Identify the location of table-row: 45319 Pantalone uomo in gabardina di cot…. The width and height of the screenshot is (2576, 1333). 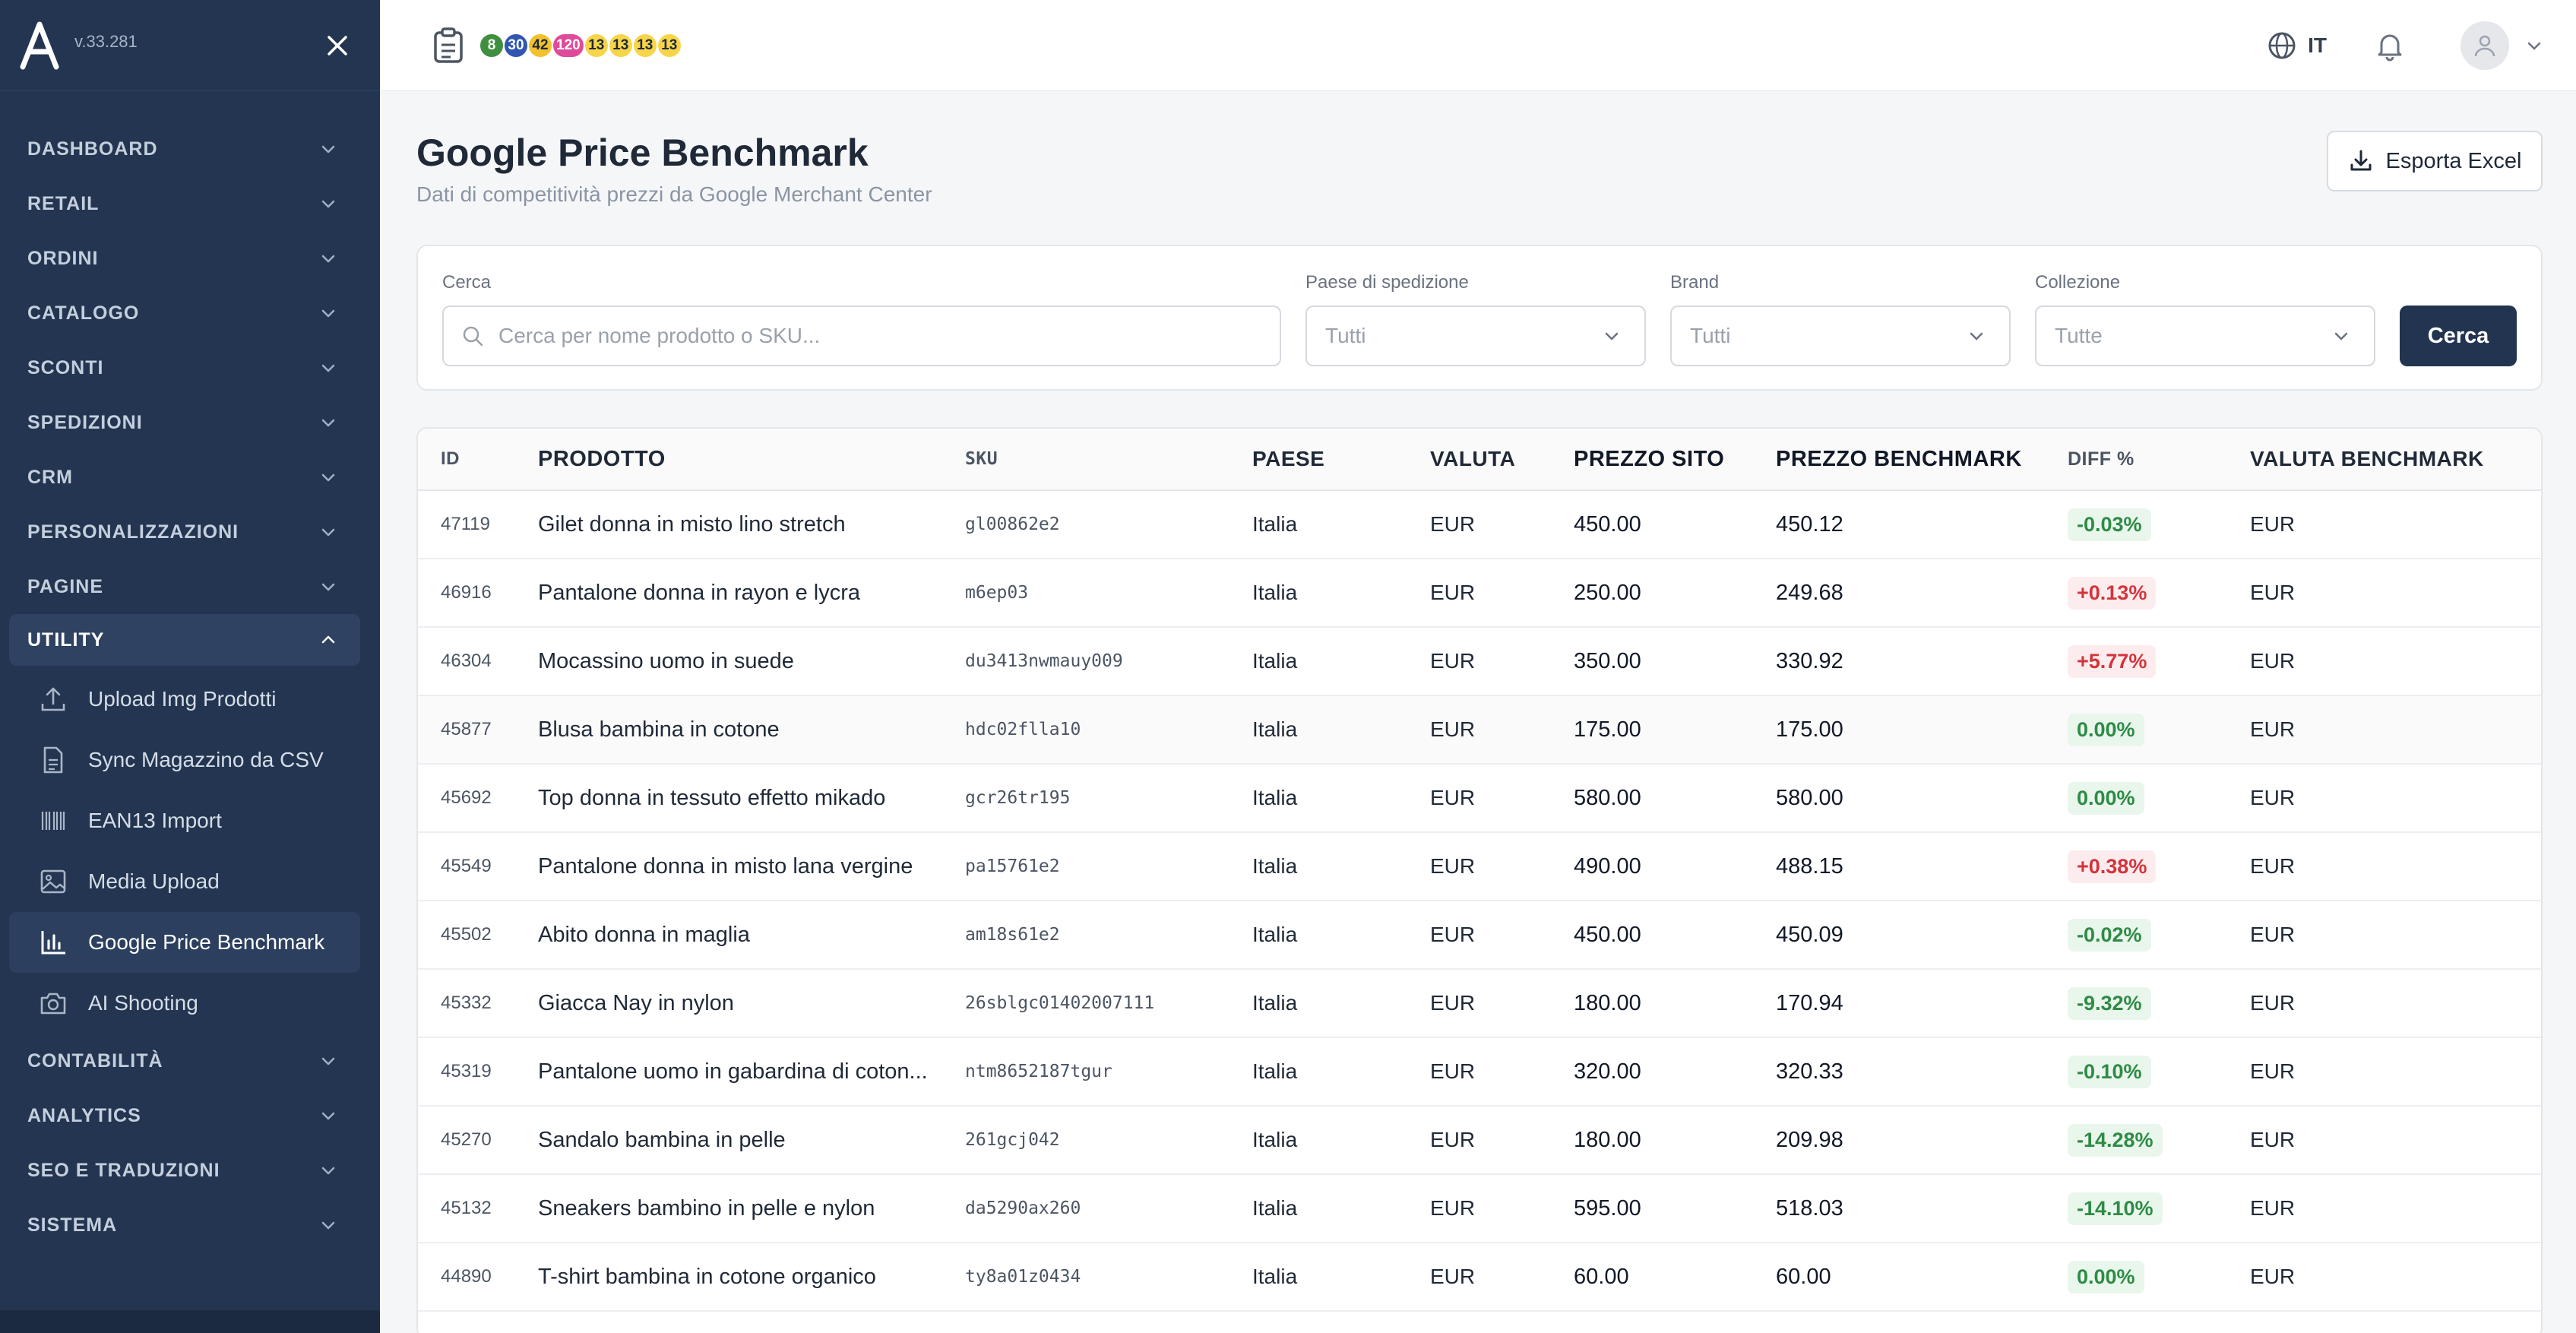
(1479, 1072).